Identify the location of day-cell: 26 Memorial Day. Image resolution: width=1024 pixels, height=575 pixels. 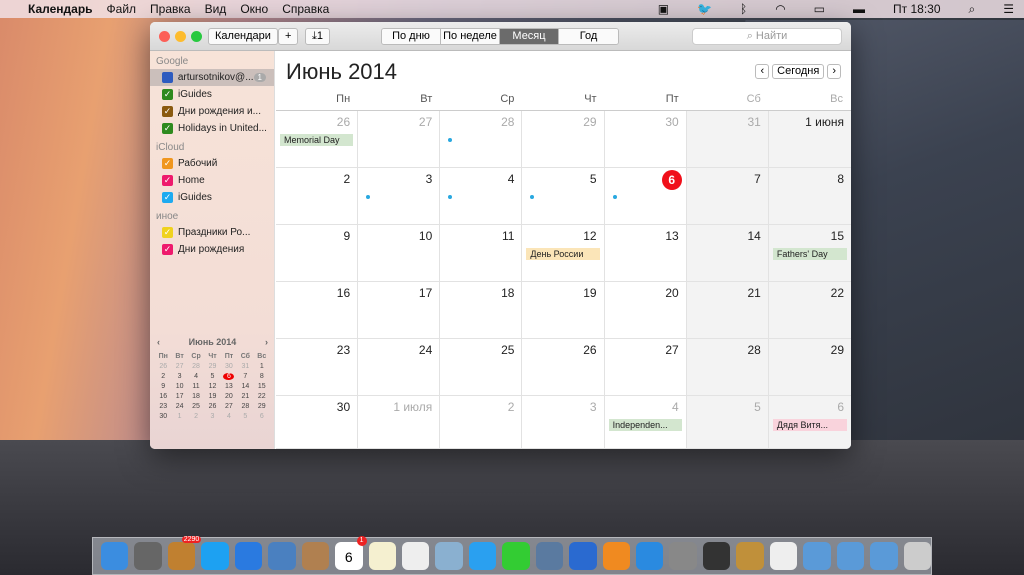
(317, 139).